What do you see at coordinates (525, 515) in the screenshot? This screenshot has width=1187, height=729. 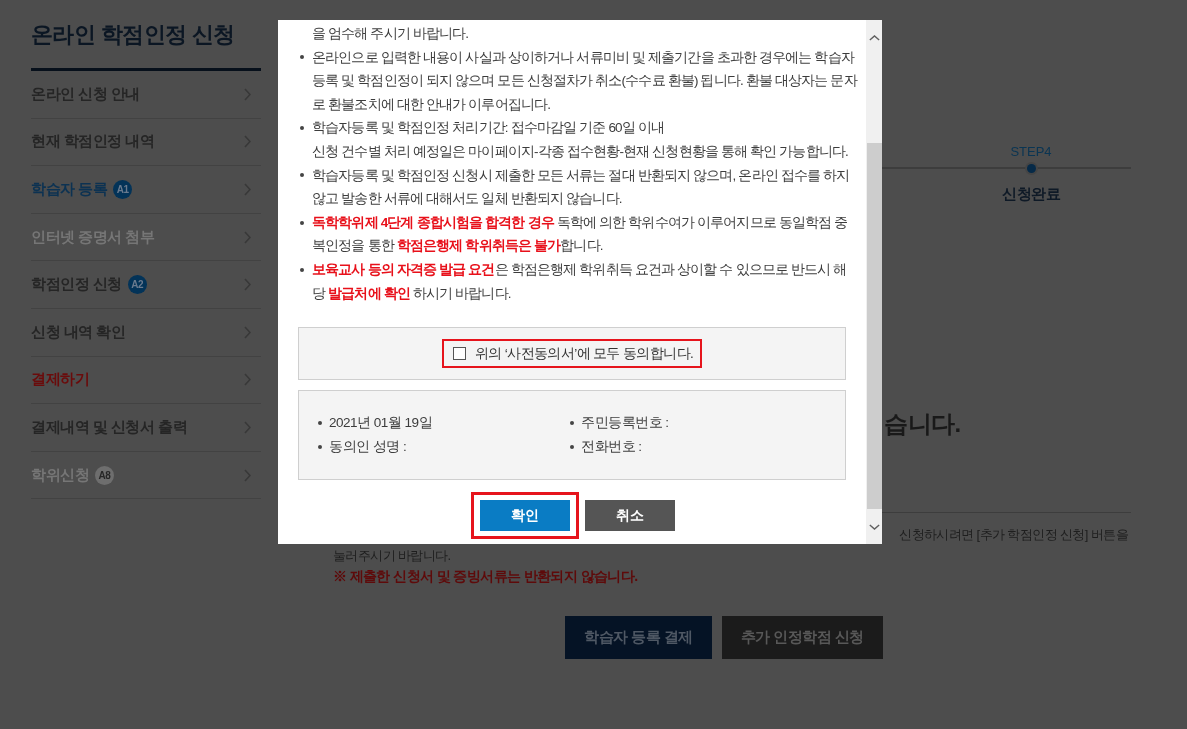 I see `confirm-button: 확인` at bounding box center [525, 515].